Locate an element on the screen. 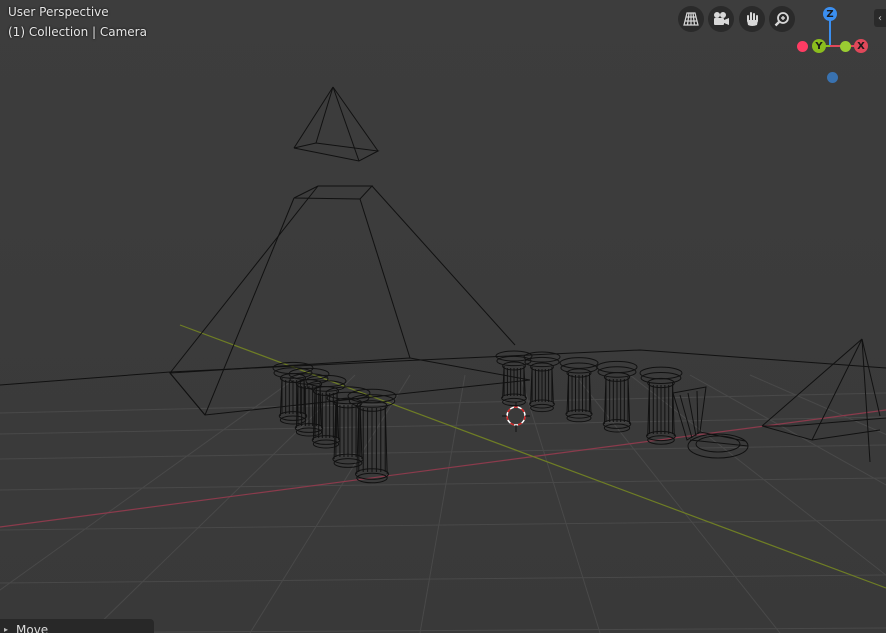  gizmo-z-axis: Z is located at coordinates (830, 14).